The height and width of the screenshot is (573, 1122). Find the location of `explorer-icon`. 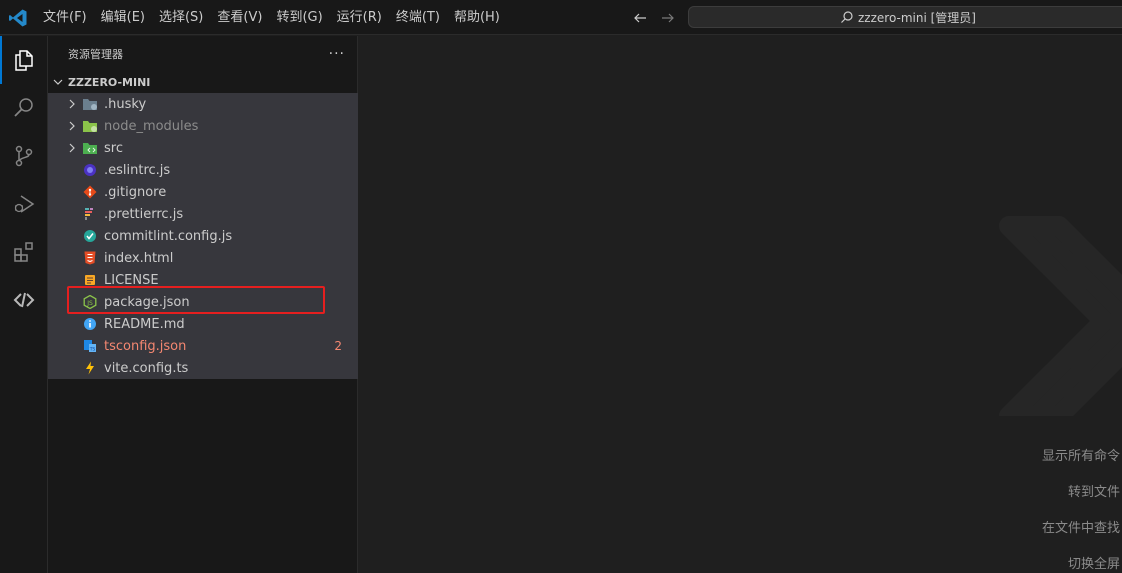

explorer-icon is located at coordinates (24, 60).